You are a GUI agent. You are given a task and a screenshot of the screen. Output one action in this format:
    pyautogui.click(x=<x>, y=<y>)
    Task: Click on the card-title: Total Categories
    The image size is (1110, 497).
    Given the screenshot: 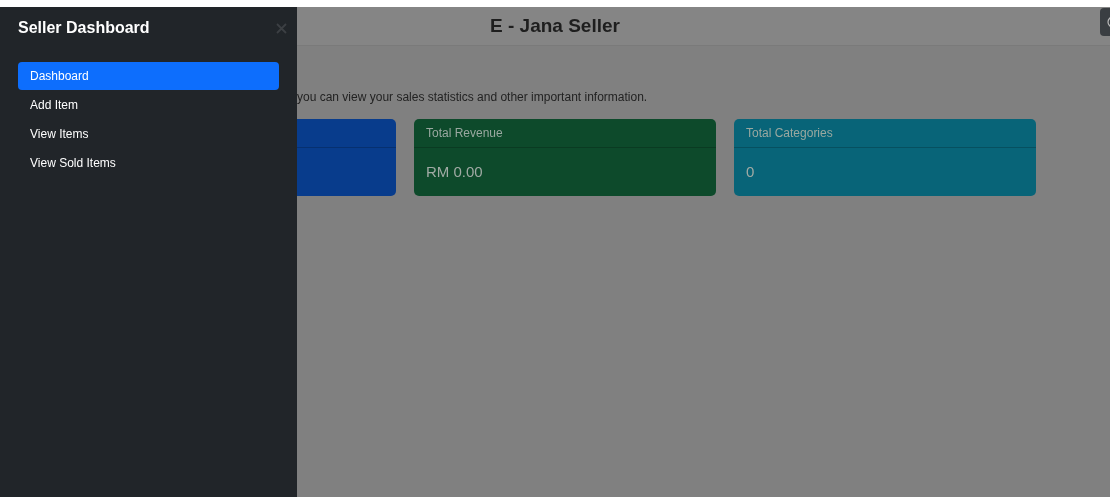 What is the action you would take?
    pyautogui.click(x=789, y=133)
    